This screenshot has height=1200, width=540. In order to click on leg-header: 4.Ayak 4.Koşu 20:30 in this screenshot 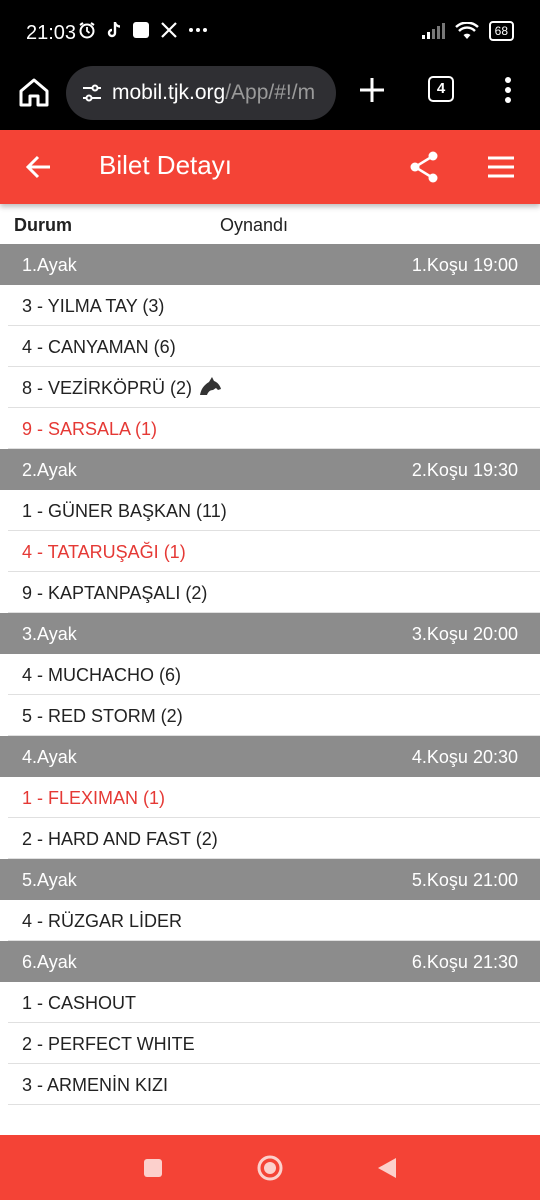, I will do `click(270, 756)`.